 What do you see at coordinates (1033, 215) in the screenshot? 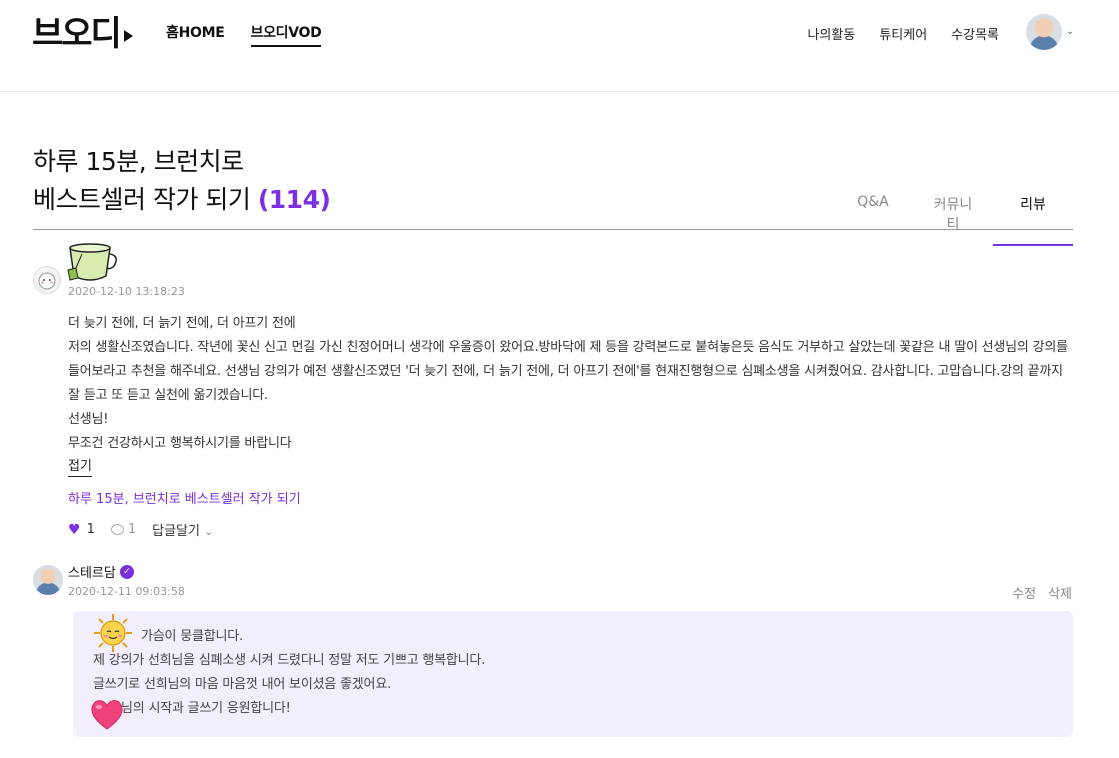
I see `tab-review: 리뷰` at bounding box center [1033, 215].